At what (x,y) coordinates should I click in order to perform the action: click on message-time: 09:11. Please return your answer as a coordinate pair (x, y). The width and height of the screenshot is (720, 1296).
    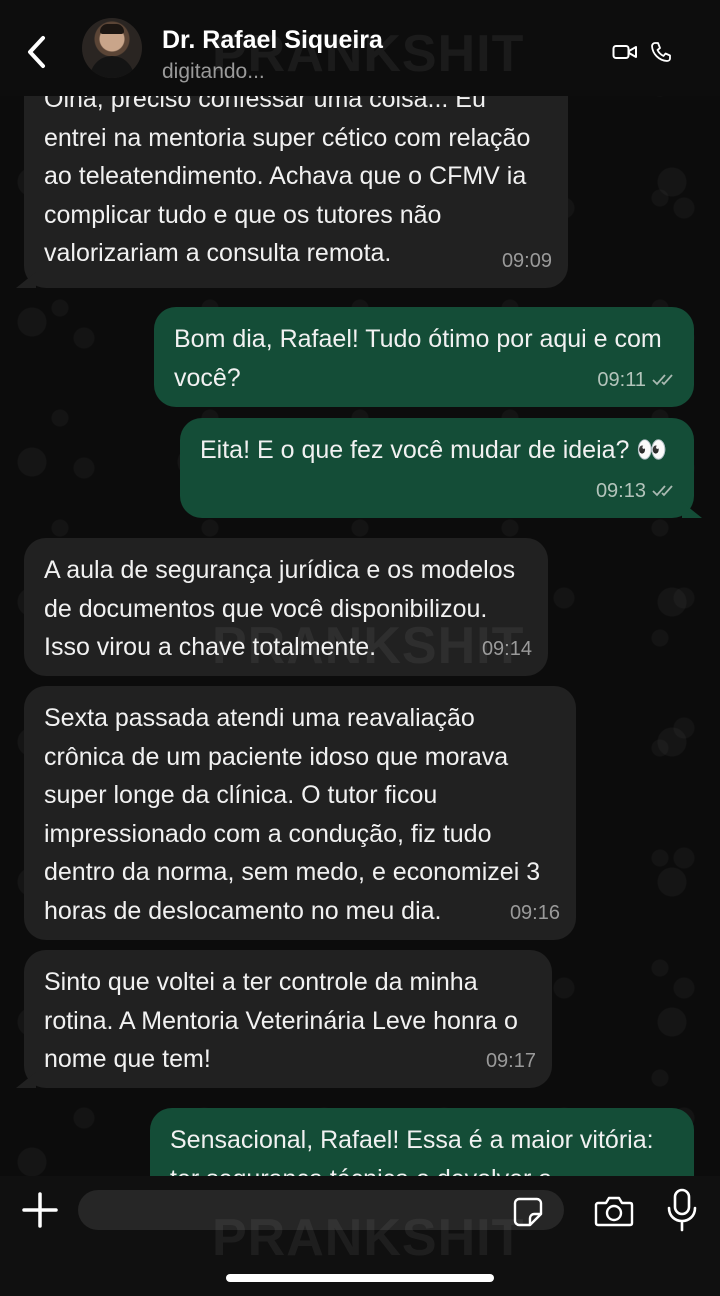
    Looking at the image, I should click on (621, 379).